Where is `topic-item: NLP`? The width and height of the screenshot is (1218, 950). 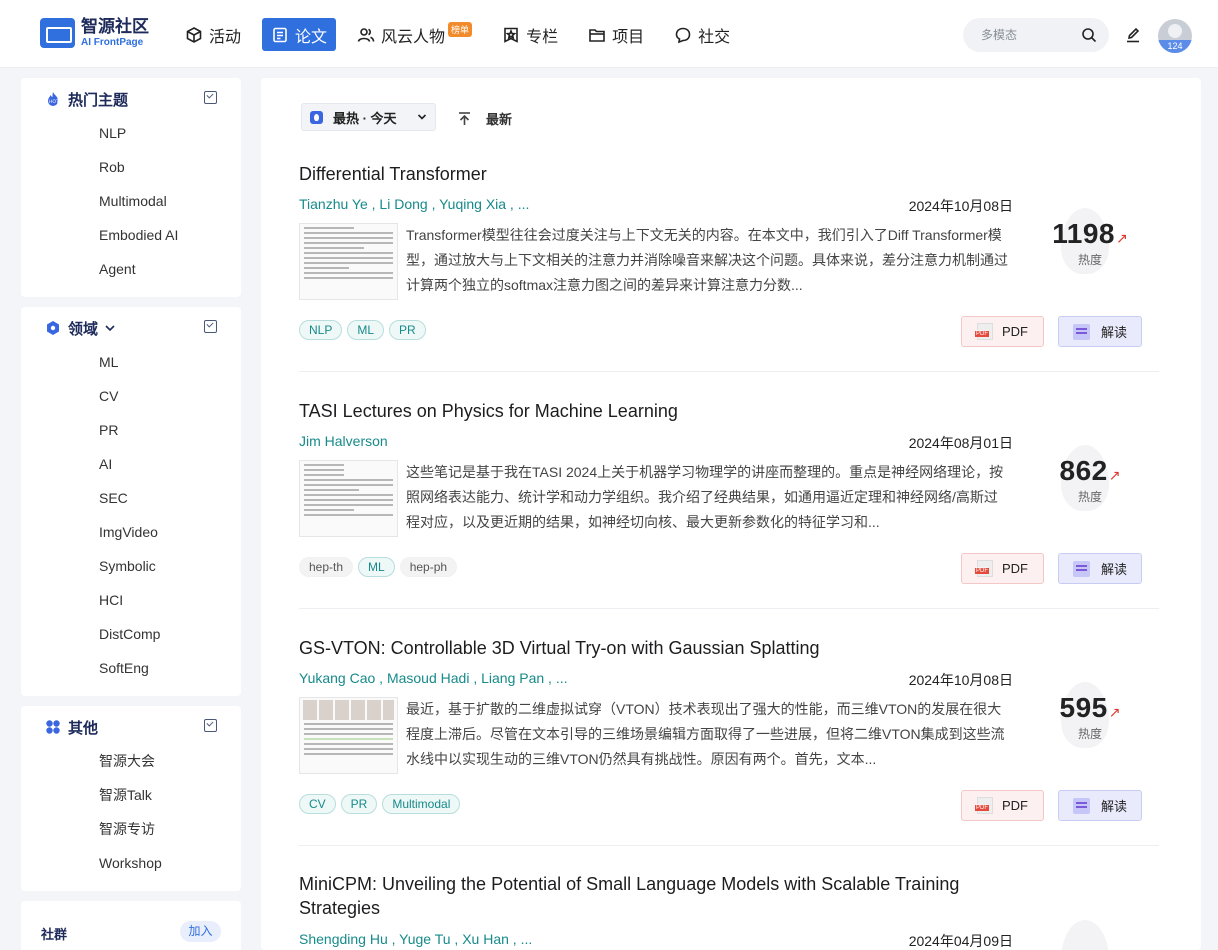 topic-item: NLP is located at coordinates (138, 141).